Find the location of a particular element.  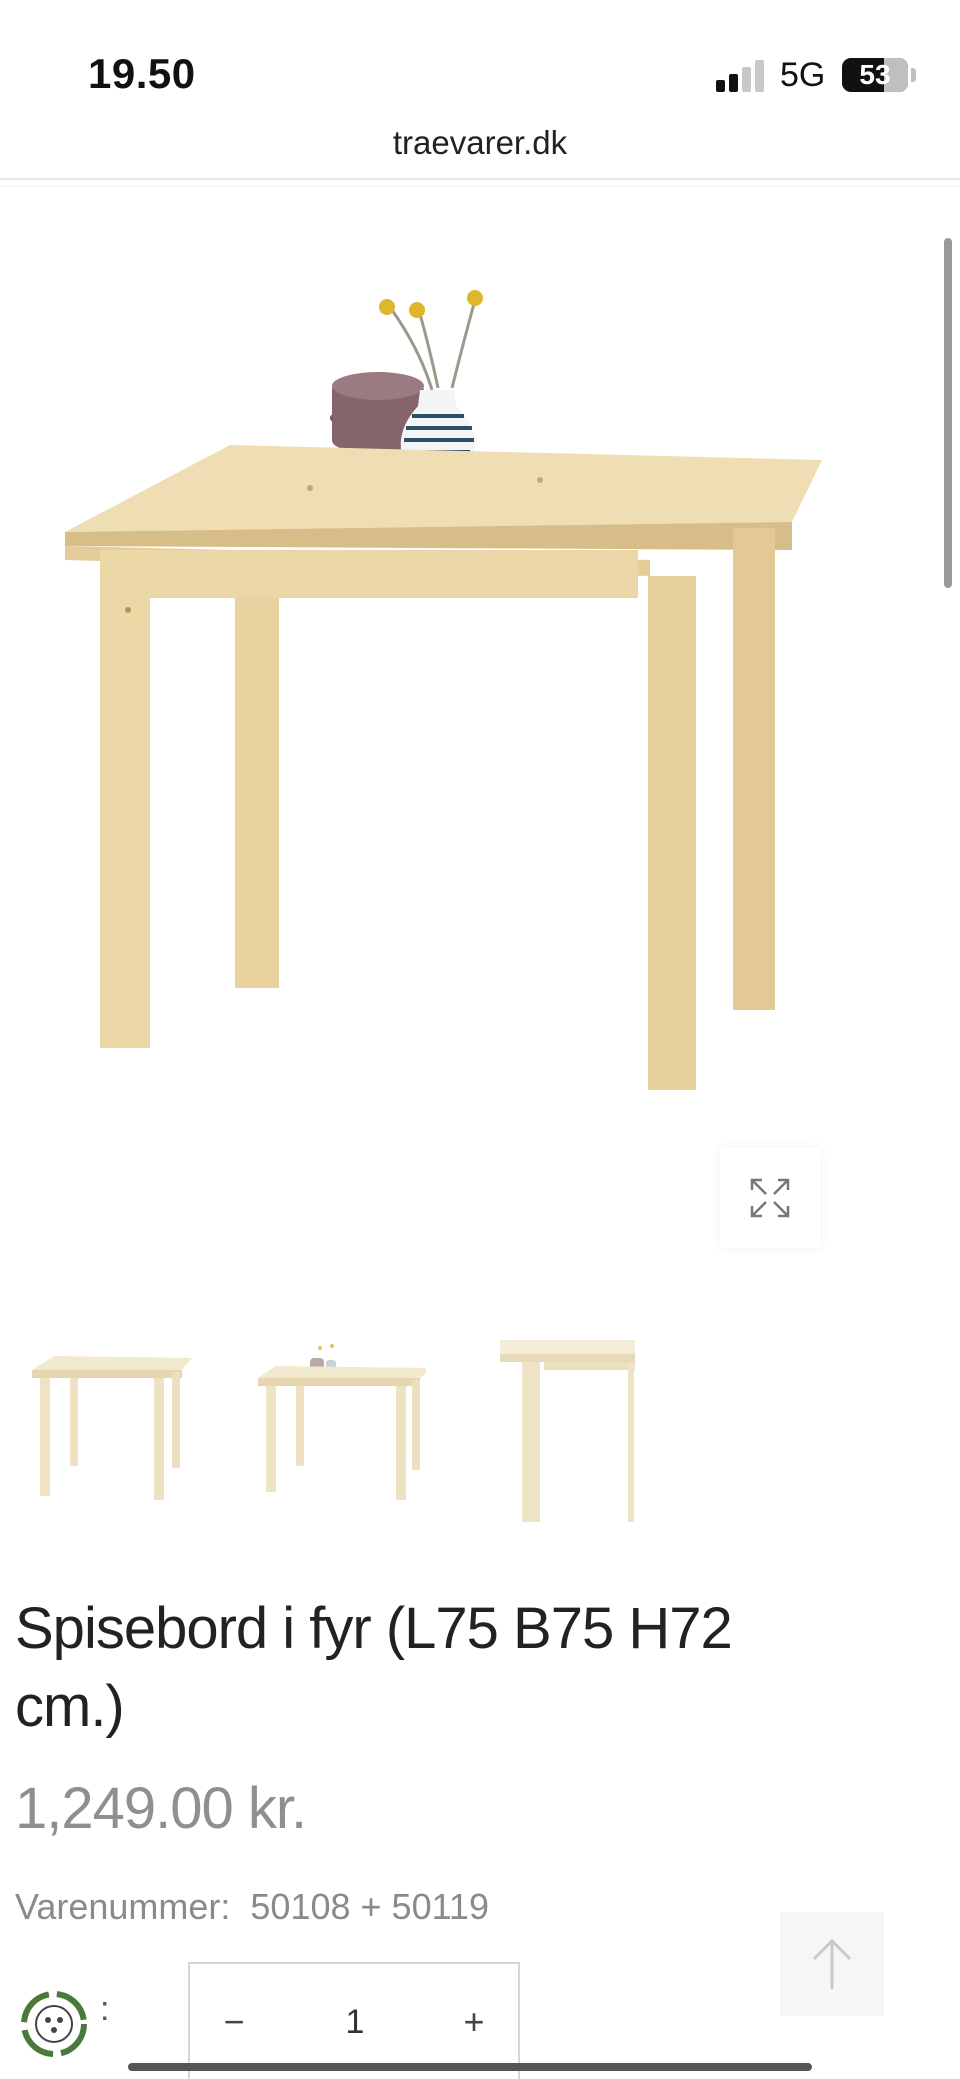

sku-value: 50108 + 50119 is located at coordinates (369, 1906).